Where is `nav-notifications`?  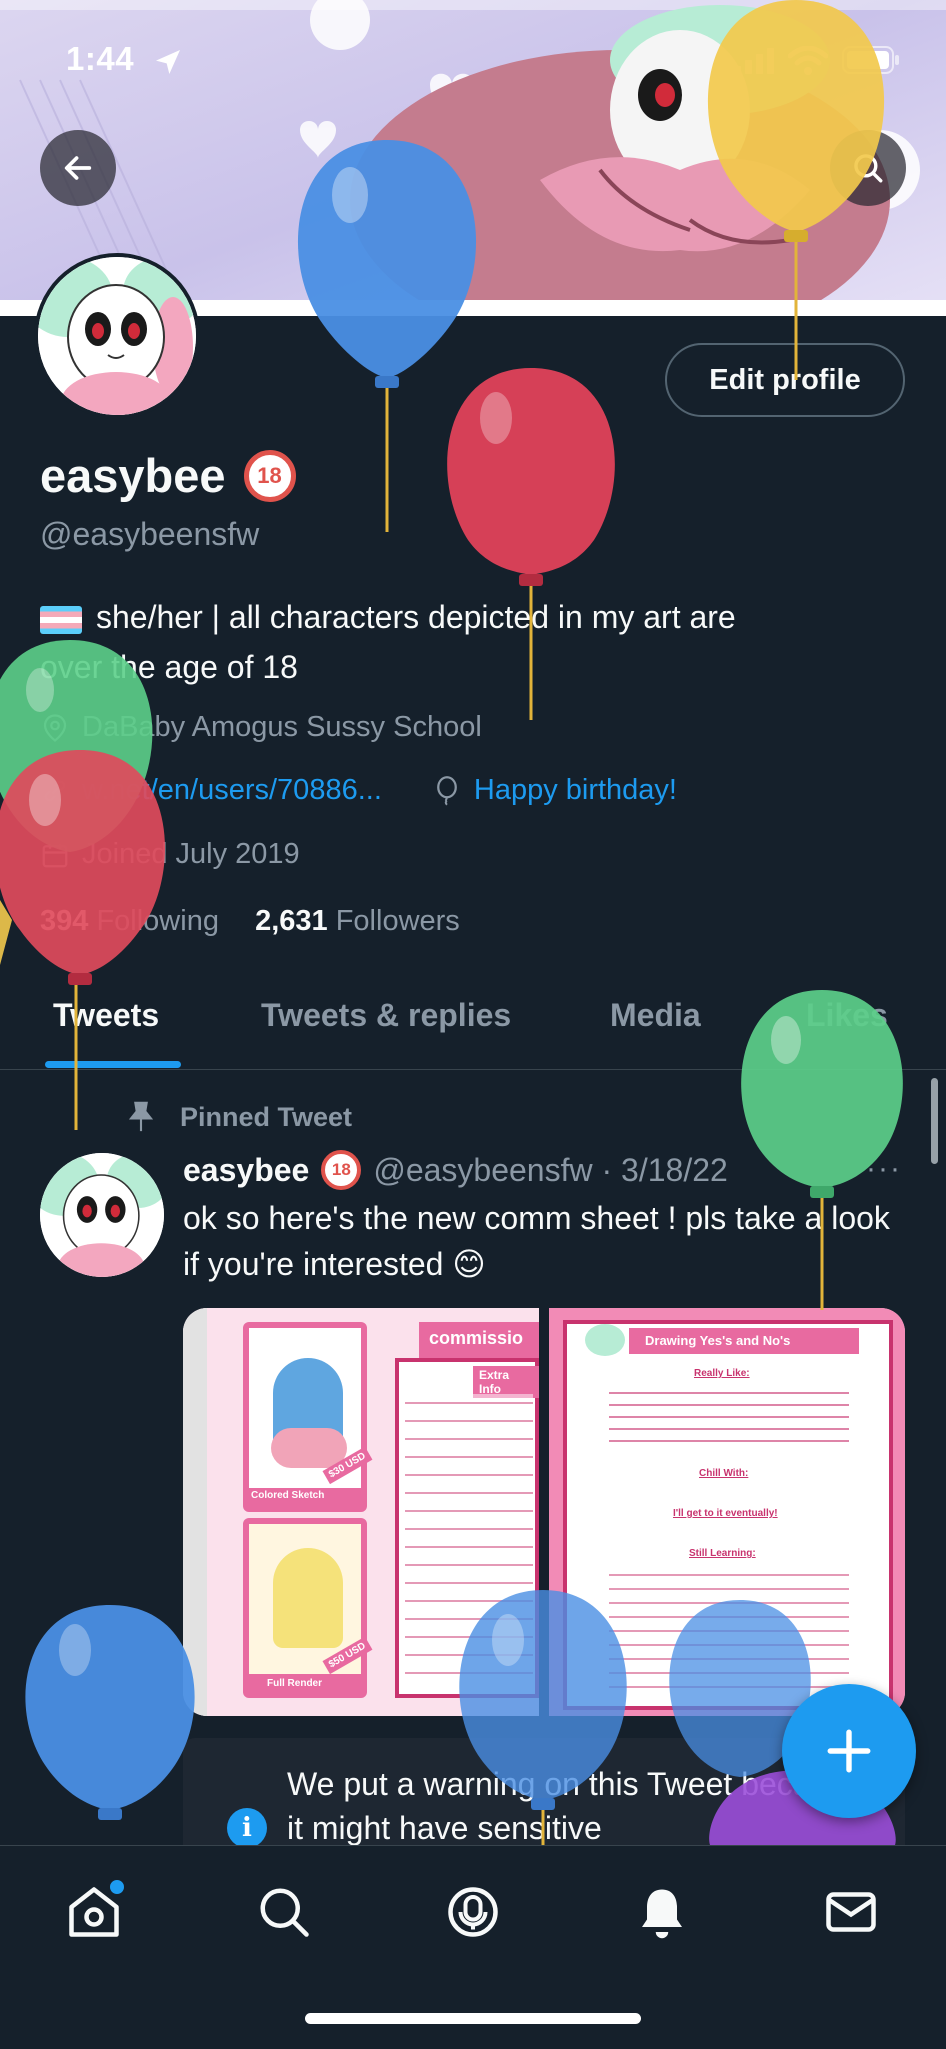
nav-notifications is located at coordinates (662, 1912).